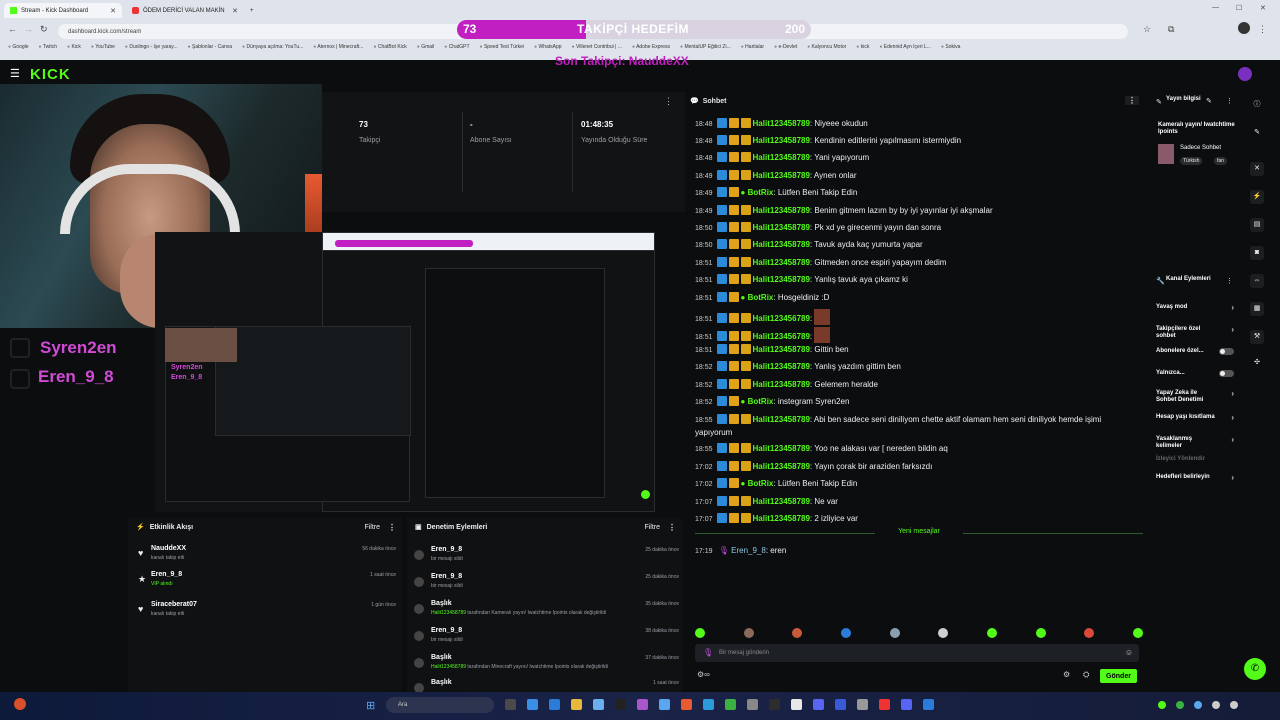 The width and height of the screenshot is (1280, 720). Describe the element at coordinates (1229, 101) in the screenshot. I see `stream-info-menu-icon: ⋮` at that location.